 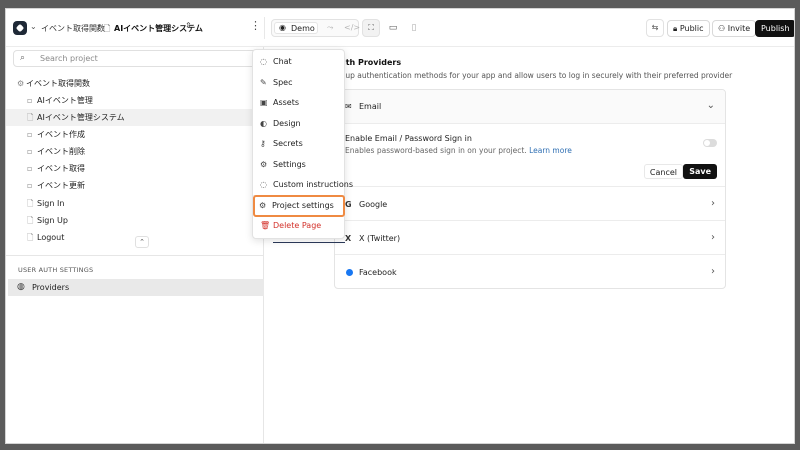 I want to click on menu-item-project-settings: ⚙ Project settings, so click(x=299, y=206).